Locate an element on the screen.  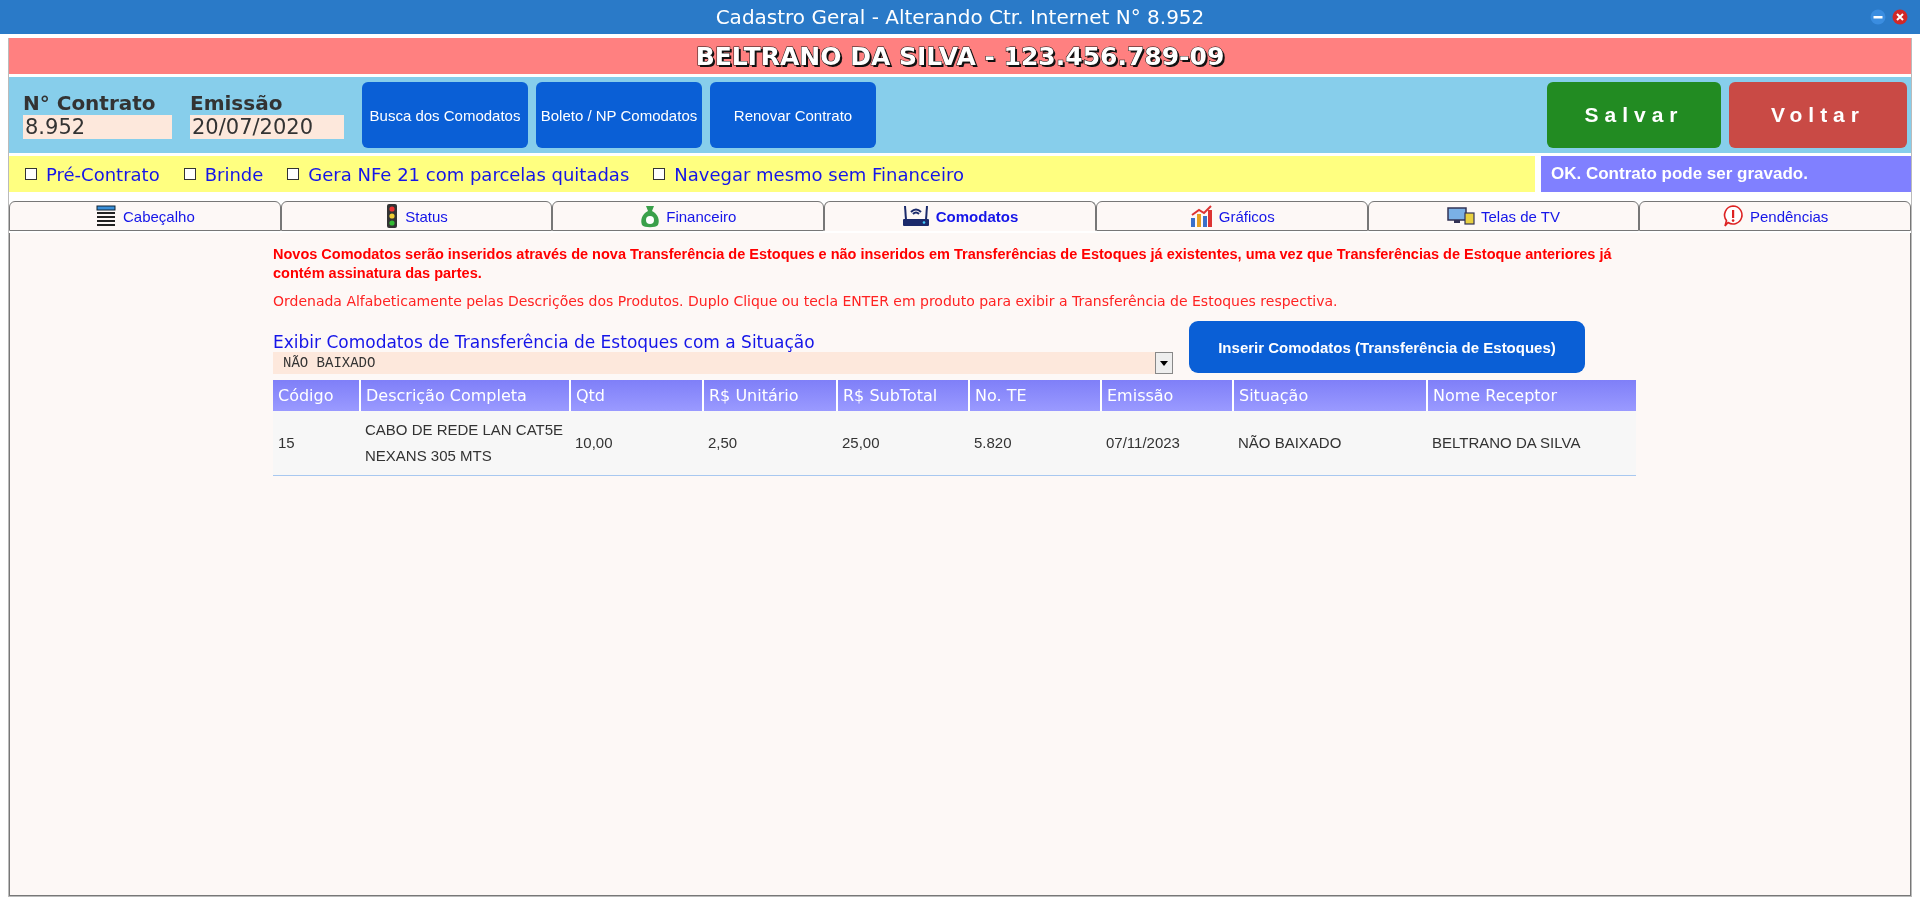
toolbar-button: Busca dos Comodatos is located at coordinates (445, 115).